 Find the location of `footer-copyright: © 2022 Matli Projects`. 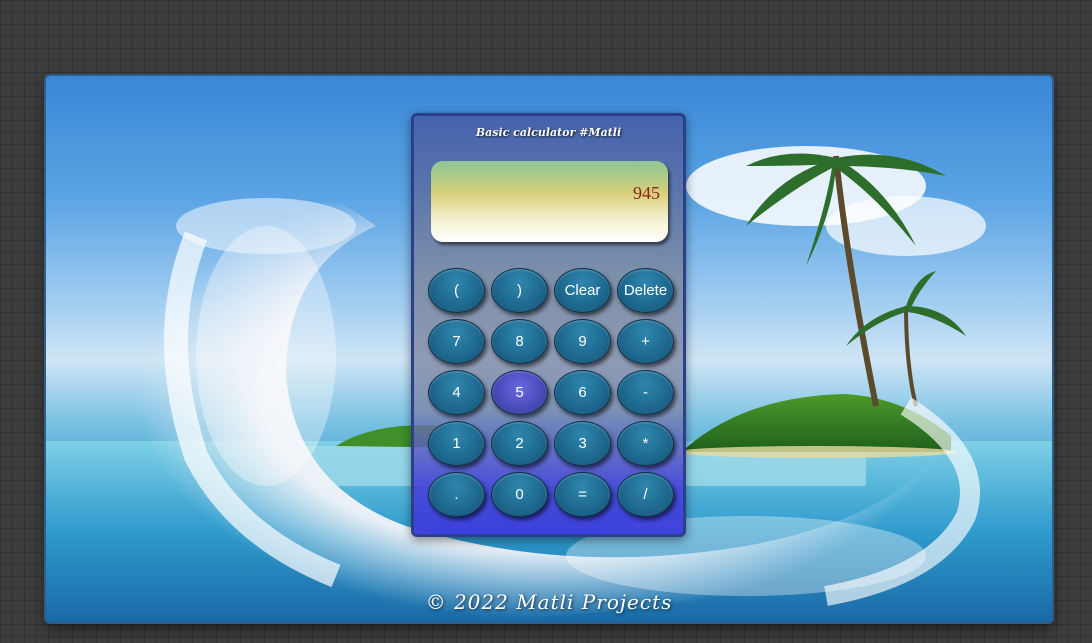

footer-copyright: © 2022 Matli Projects is located at coordinates (549, 602).